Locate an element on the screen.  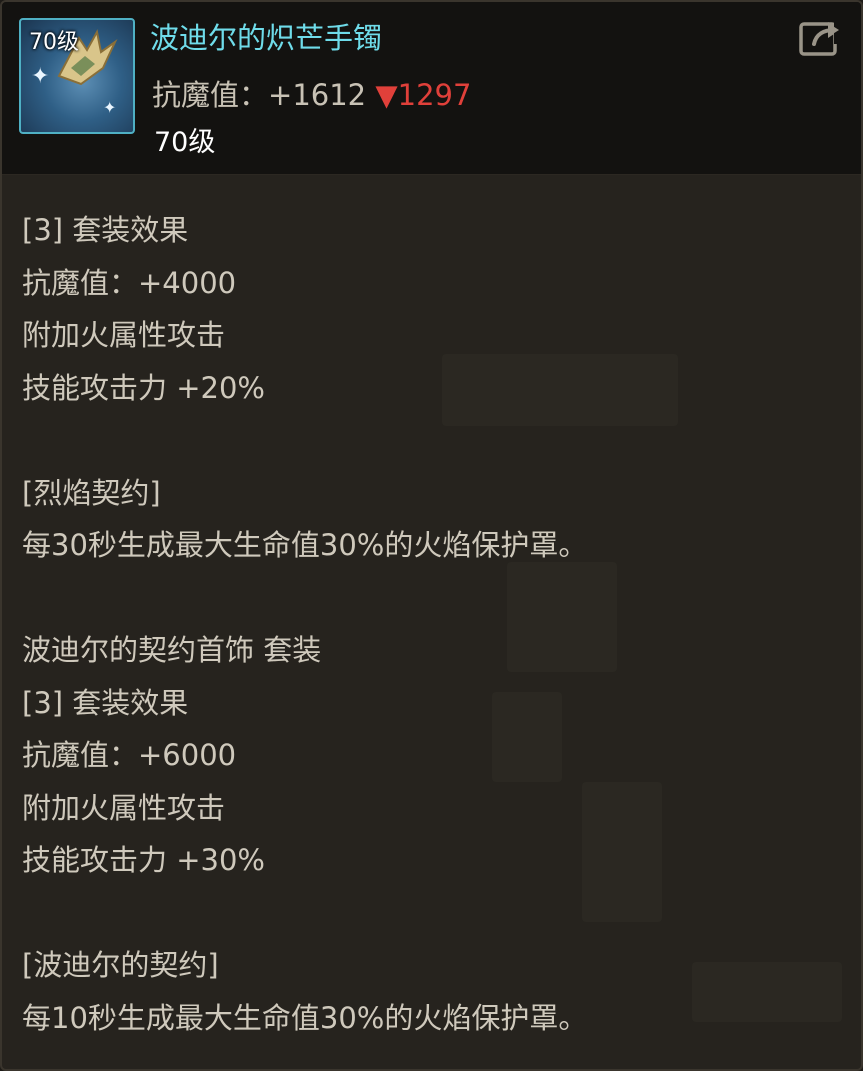
resist-stat-line: 抗魔值：+1612 ▼1297 is located at coordinates (311, 93).